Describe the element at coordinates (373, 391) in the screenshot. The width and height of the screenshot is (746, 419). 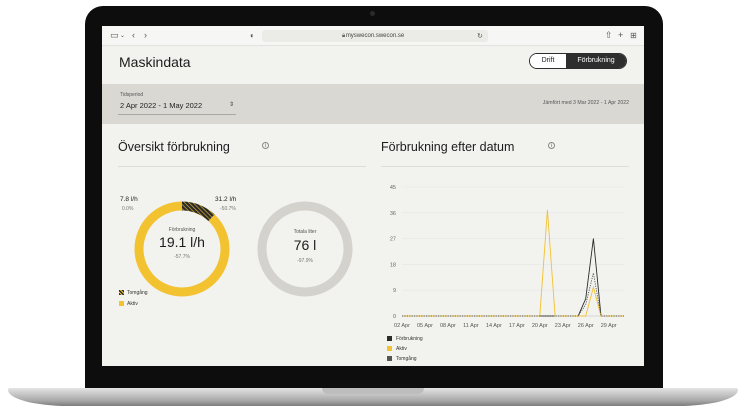
I see `laptop-notch` at that location.